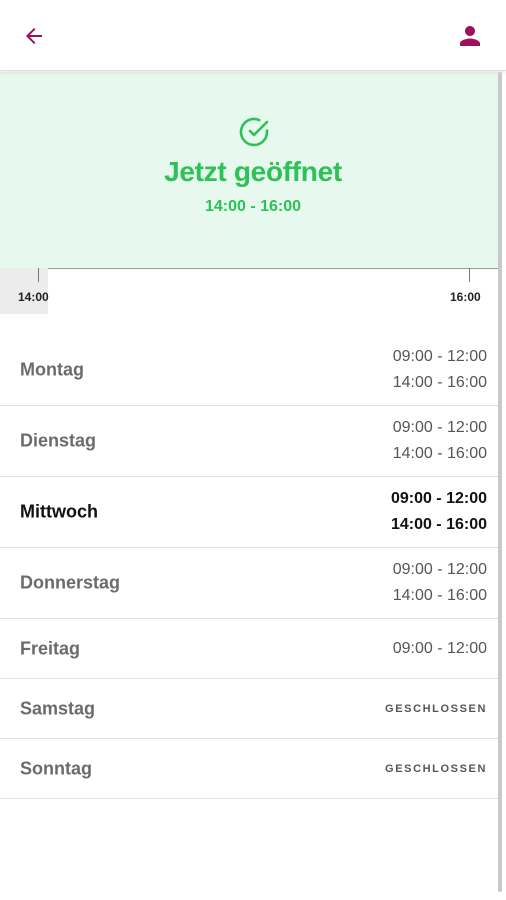  Describe the element at coordinates (249, 512) in the screenshot. I see `day-row-mittwoch: Mittwoch 09:00 - 12:00 14:00 - 16:00` at that location.